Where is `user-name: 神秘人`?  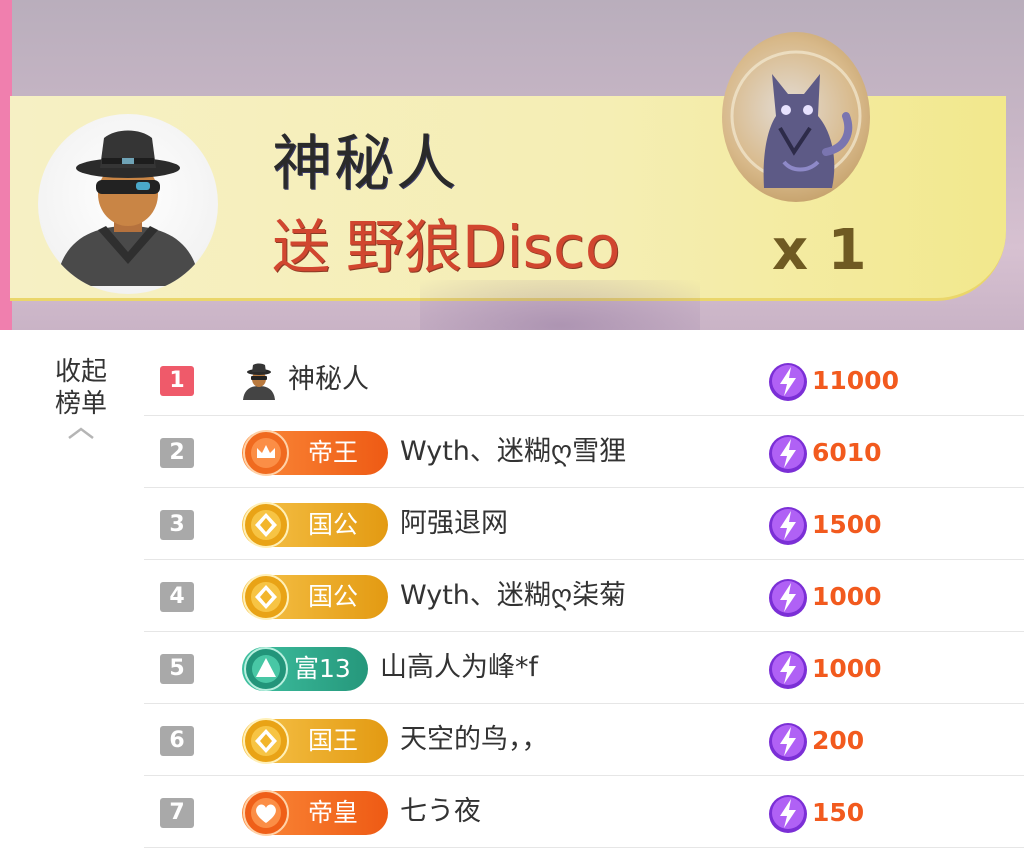 user-name: 神秘人 is located at coordinates (328, 380).